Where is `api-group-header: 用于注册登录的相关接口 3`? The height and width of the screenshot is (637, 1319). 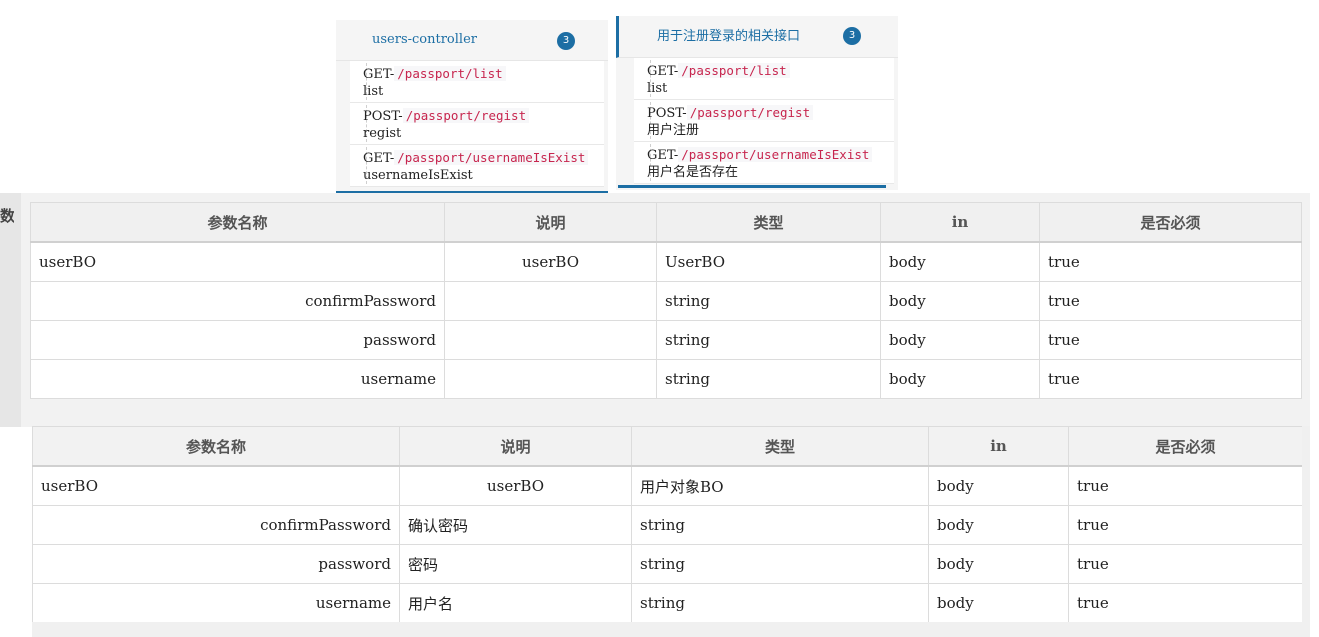
api-group-header: 用于注册登录的相关接口 3 is located at coordinates (757, 37).